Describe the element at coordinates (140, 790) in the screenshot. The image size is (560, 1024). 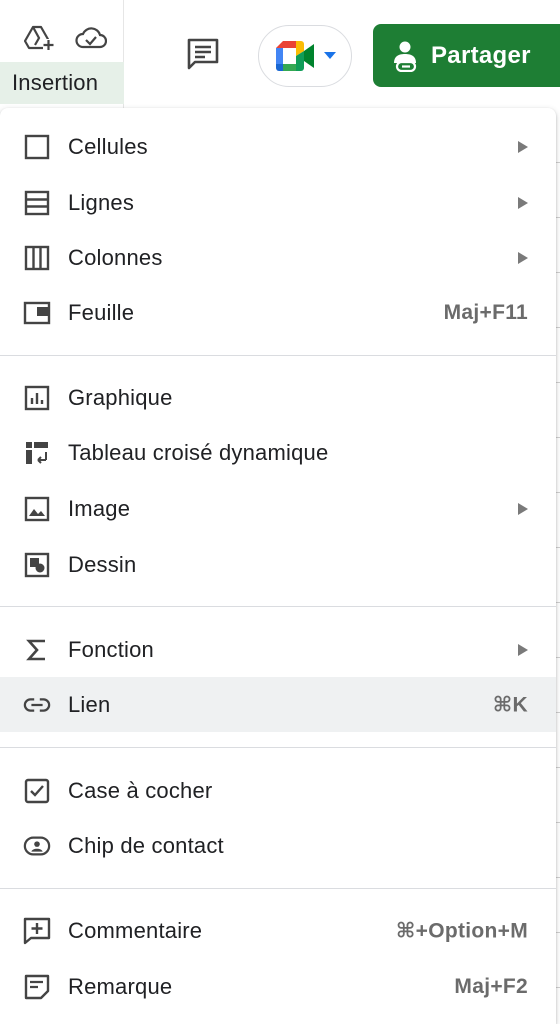
I see `menu-item-label: Case à cocher` at that location.